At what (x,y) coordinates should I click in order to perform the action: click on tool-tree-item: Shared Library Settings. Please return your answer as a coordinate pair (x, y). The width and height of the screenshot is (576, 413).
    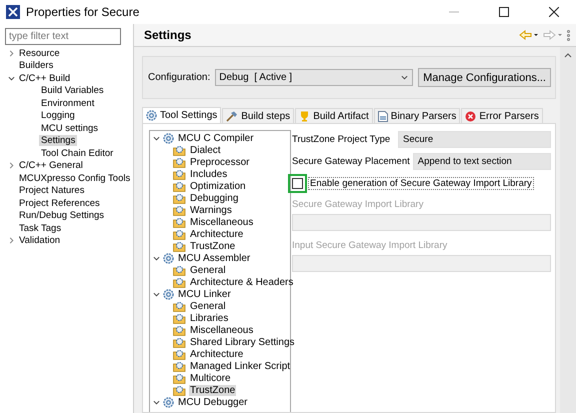
    Looking at the image, I should click on (242, 342).